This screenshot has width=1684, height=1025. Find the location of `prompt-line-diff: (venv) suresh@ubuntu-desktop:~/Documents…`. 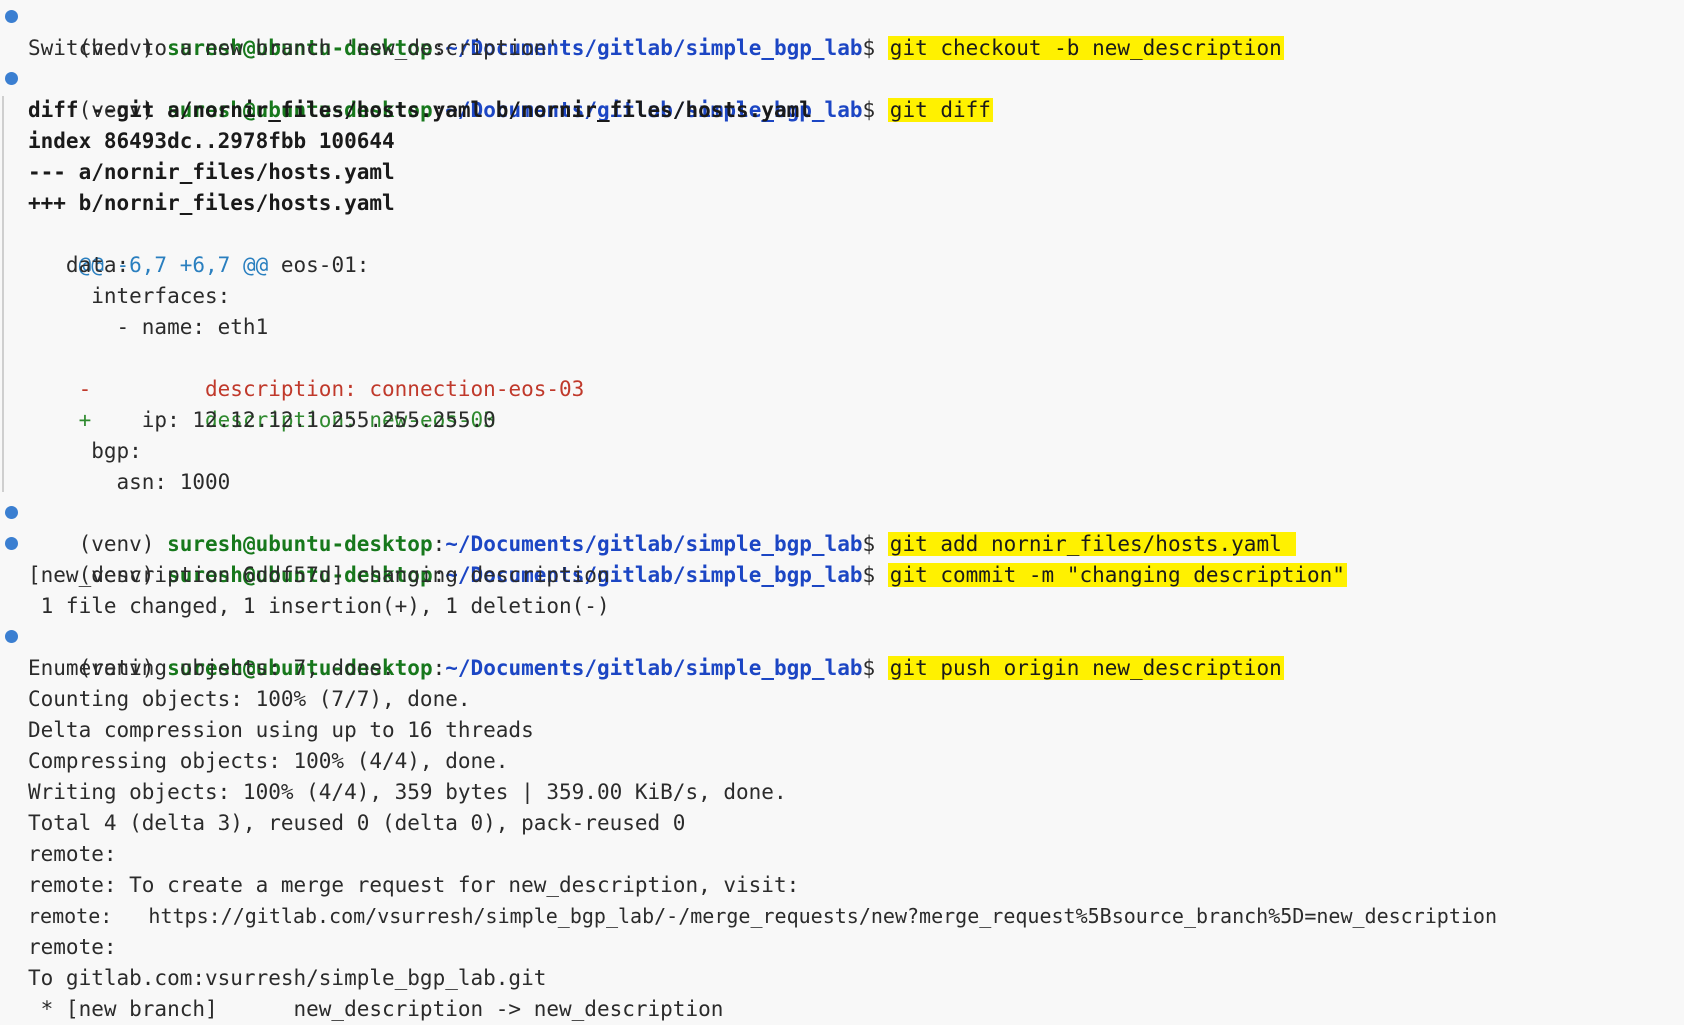

prompt-line-diff: (venv) suresh@ubuntu-desktop:~/Documents… is located at coordinates (510, 93).